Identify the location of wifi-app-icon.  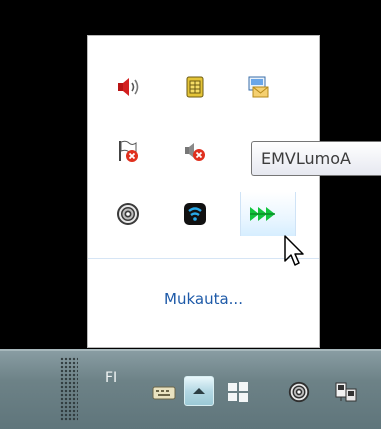
(195, 214).